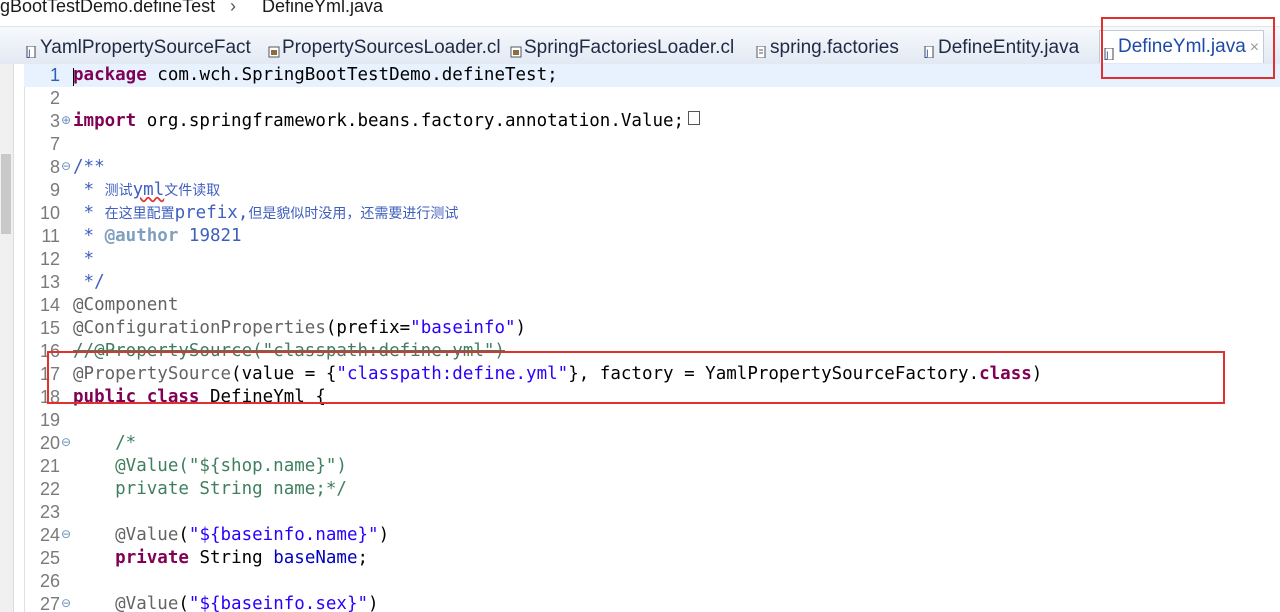  Describe the element at coordinates (262, 397) in the screenshot. I see `class-name: DefineYml {` at that location.